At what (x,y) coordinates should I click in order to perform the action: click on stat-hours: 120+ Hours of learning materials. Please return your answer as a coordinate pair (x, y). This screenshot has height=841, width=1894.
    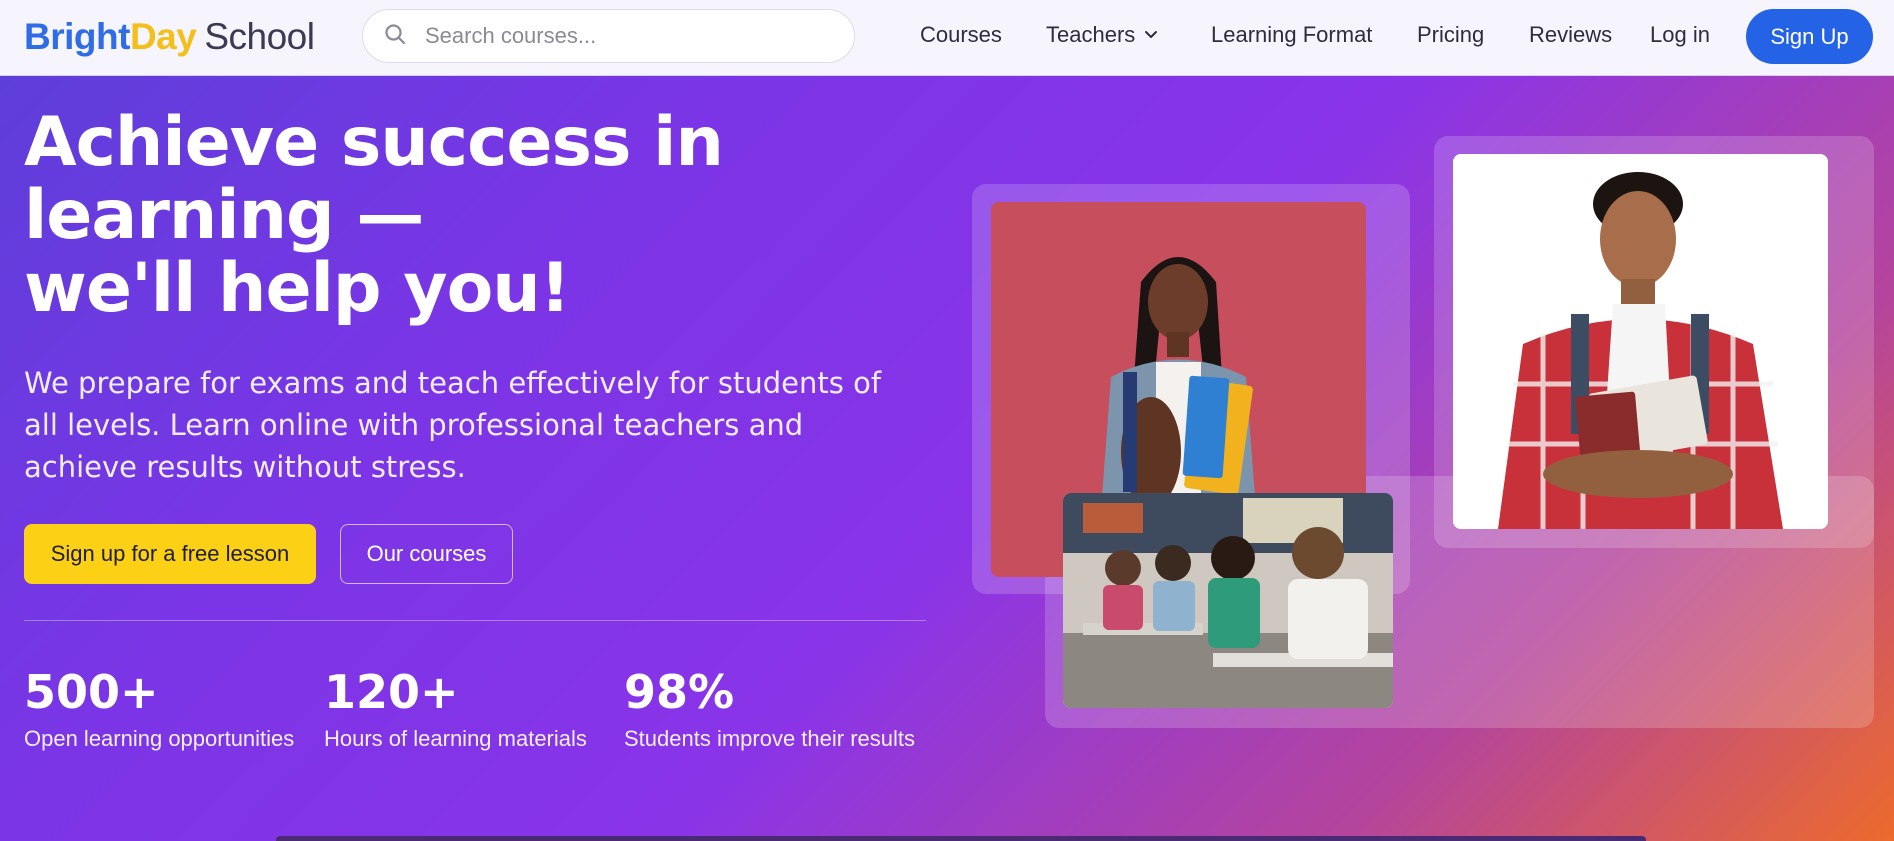
    Looking at the image, I should click on (455, 709).